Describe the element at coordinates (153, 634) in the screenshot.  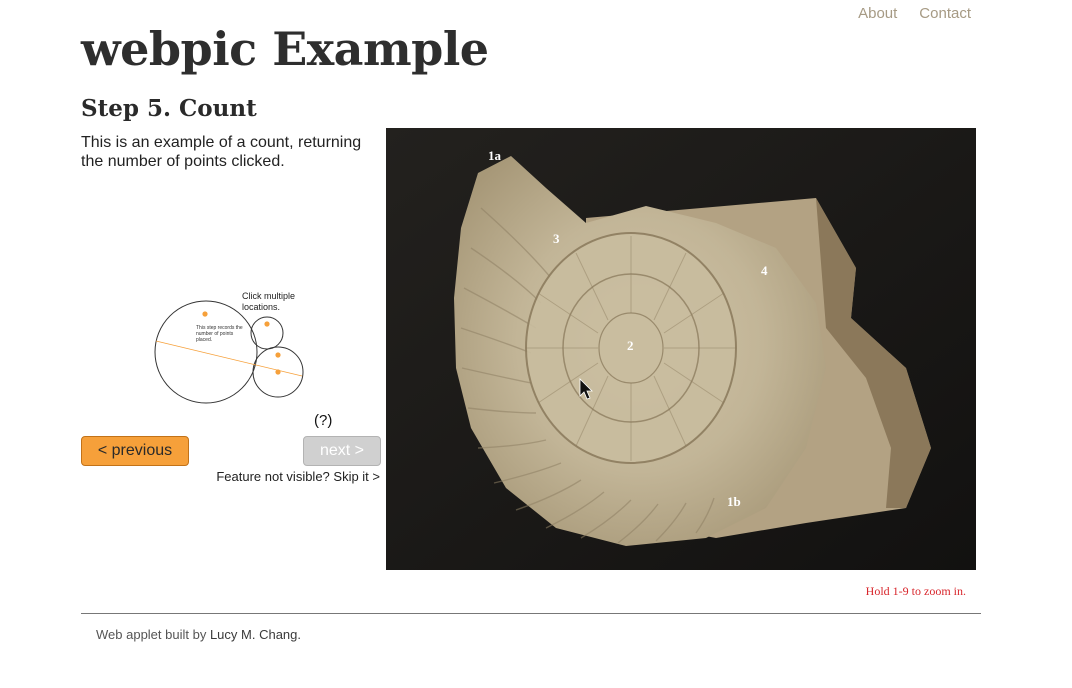
I see `footer-prefix: Web applet built by` at that location.